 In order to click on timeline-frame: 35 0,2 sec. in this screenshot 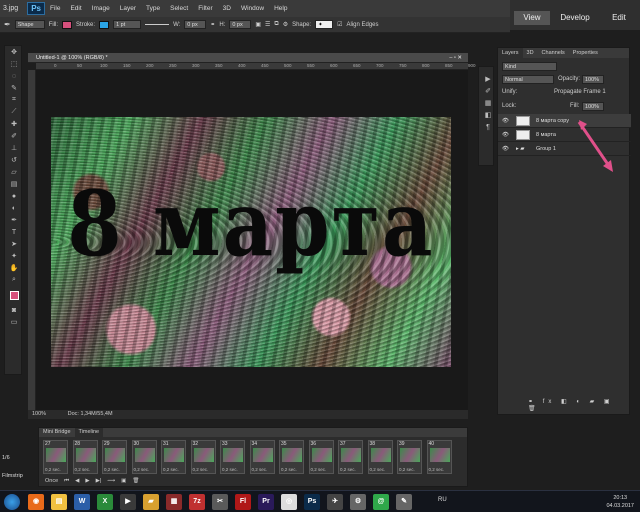, I will do `click(291, 457)`.